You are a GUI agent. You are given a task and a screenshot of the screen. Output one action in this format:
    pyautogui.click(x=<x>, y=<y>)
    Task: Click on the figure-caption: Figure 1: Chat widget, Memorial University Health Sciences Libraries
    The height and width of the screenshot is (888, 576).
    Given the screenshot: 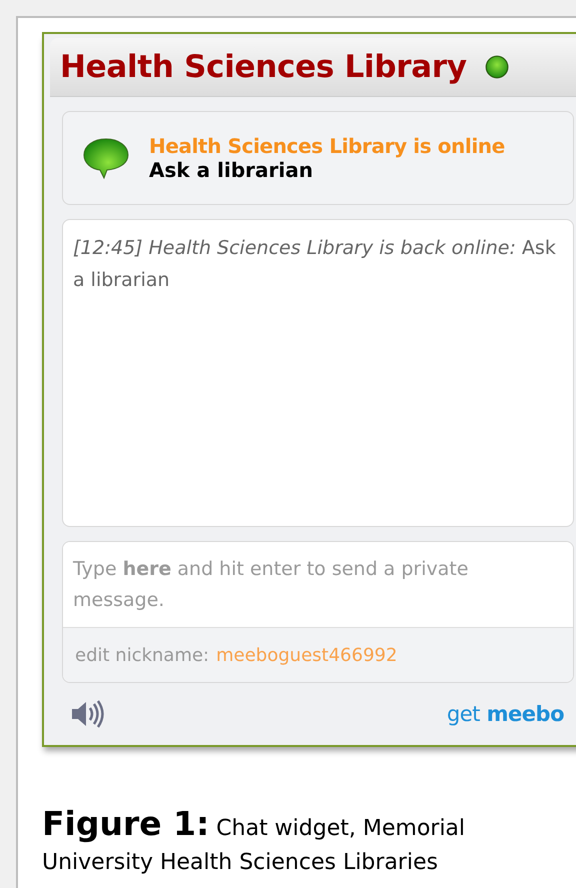 What is the action you would take?
    pyautogui.click(x=254, y=842)
    